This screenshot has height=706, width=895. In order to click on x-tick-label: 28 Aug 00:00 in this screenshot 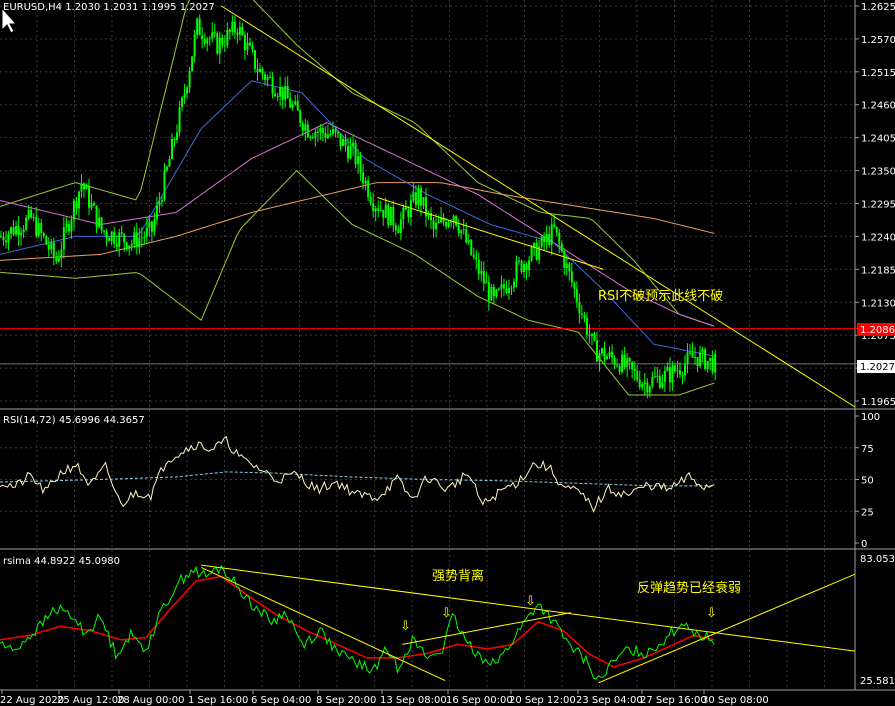, I will do `click(150, 700)`.